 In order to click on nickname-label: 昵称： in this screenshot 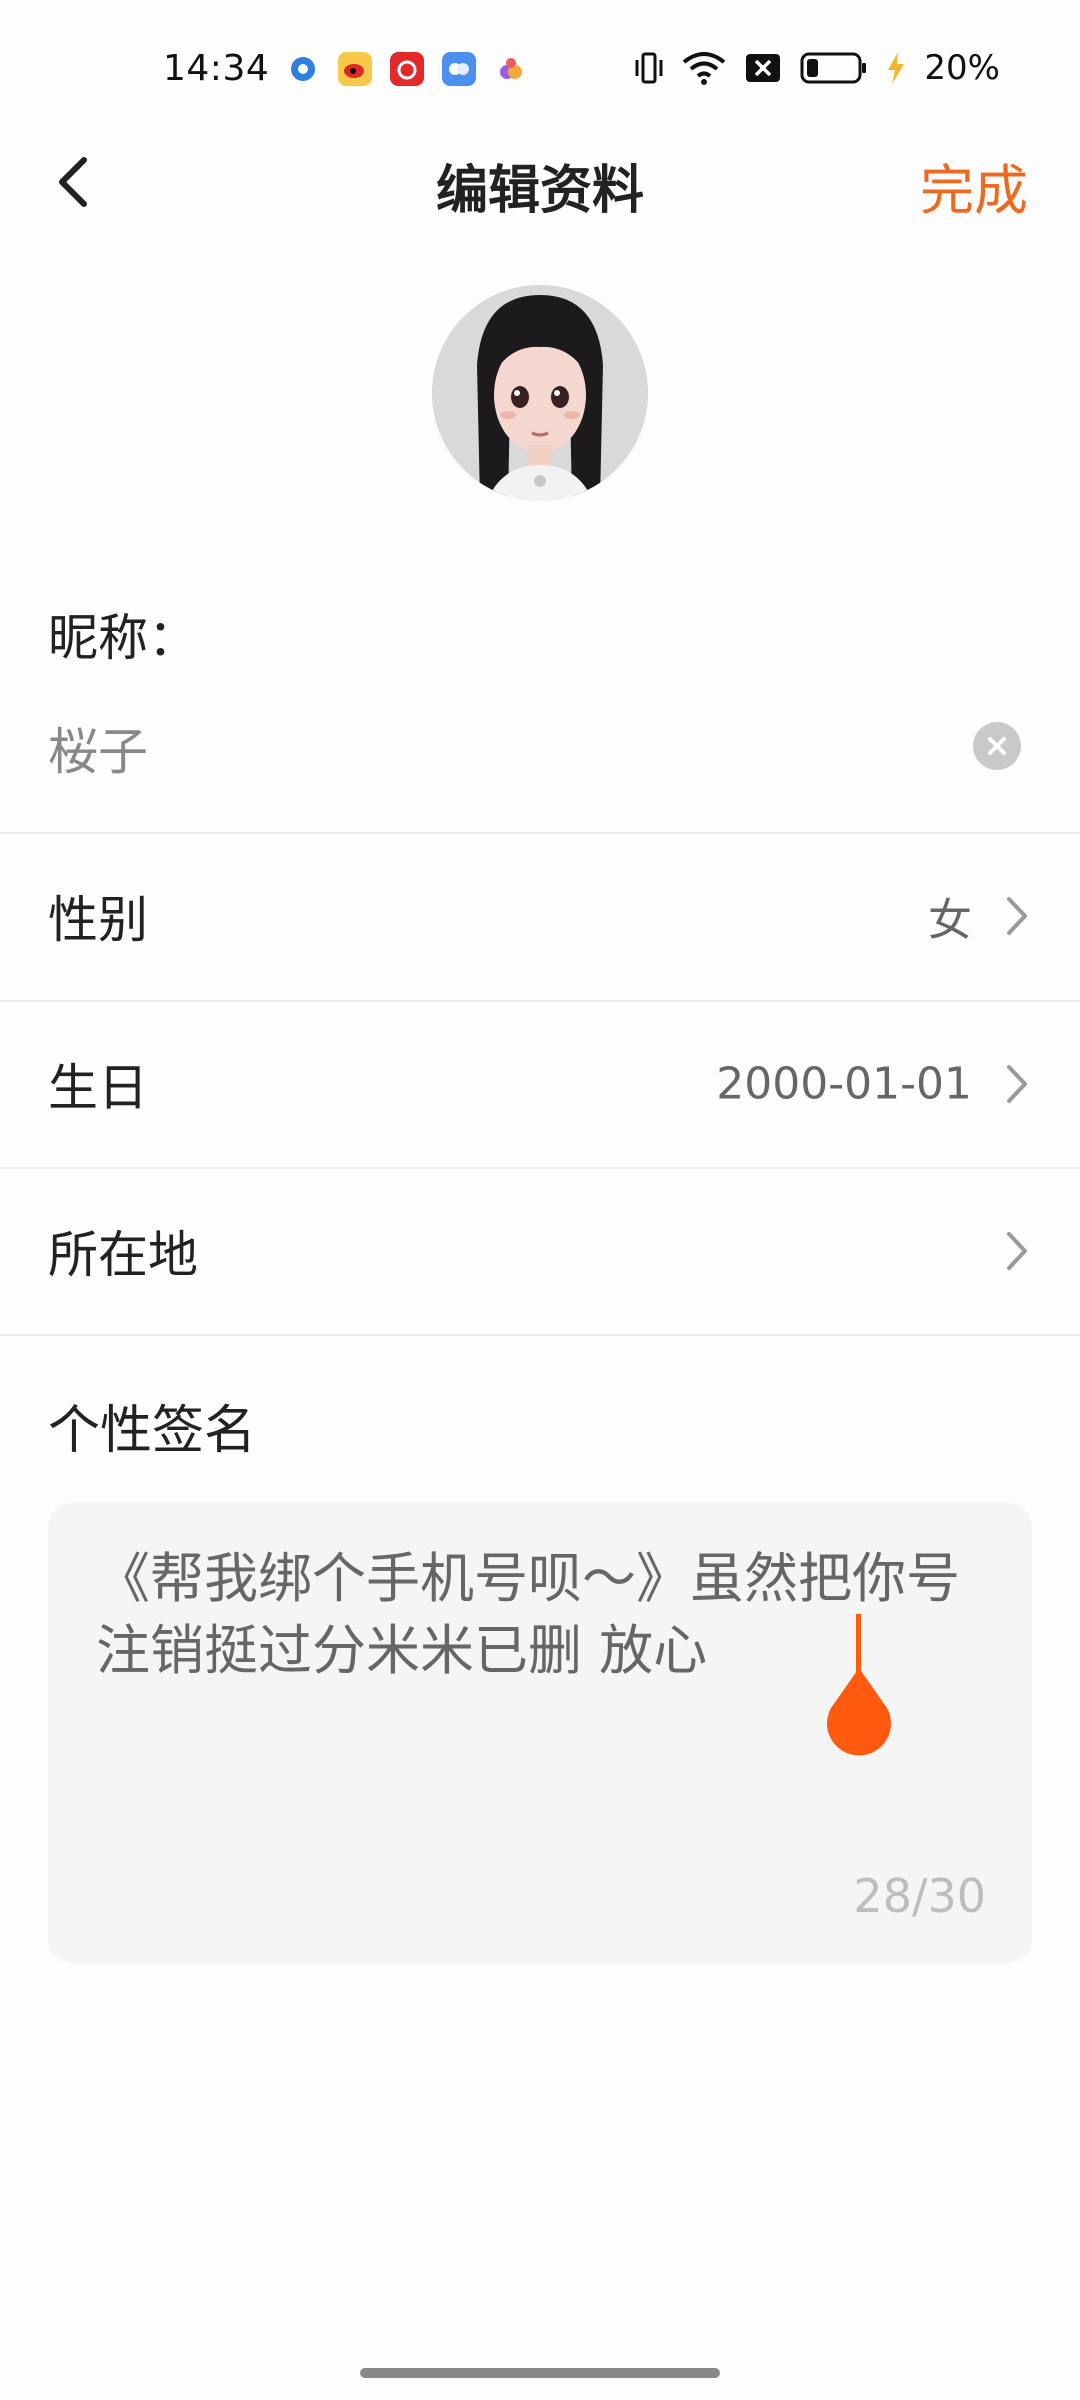, I will do `click(123, 638)`.